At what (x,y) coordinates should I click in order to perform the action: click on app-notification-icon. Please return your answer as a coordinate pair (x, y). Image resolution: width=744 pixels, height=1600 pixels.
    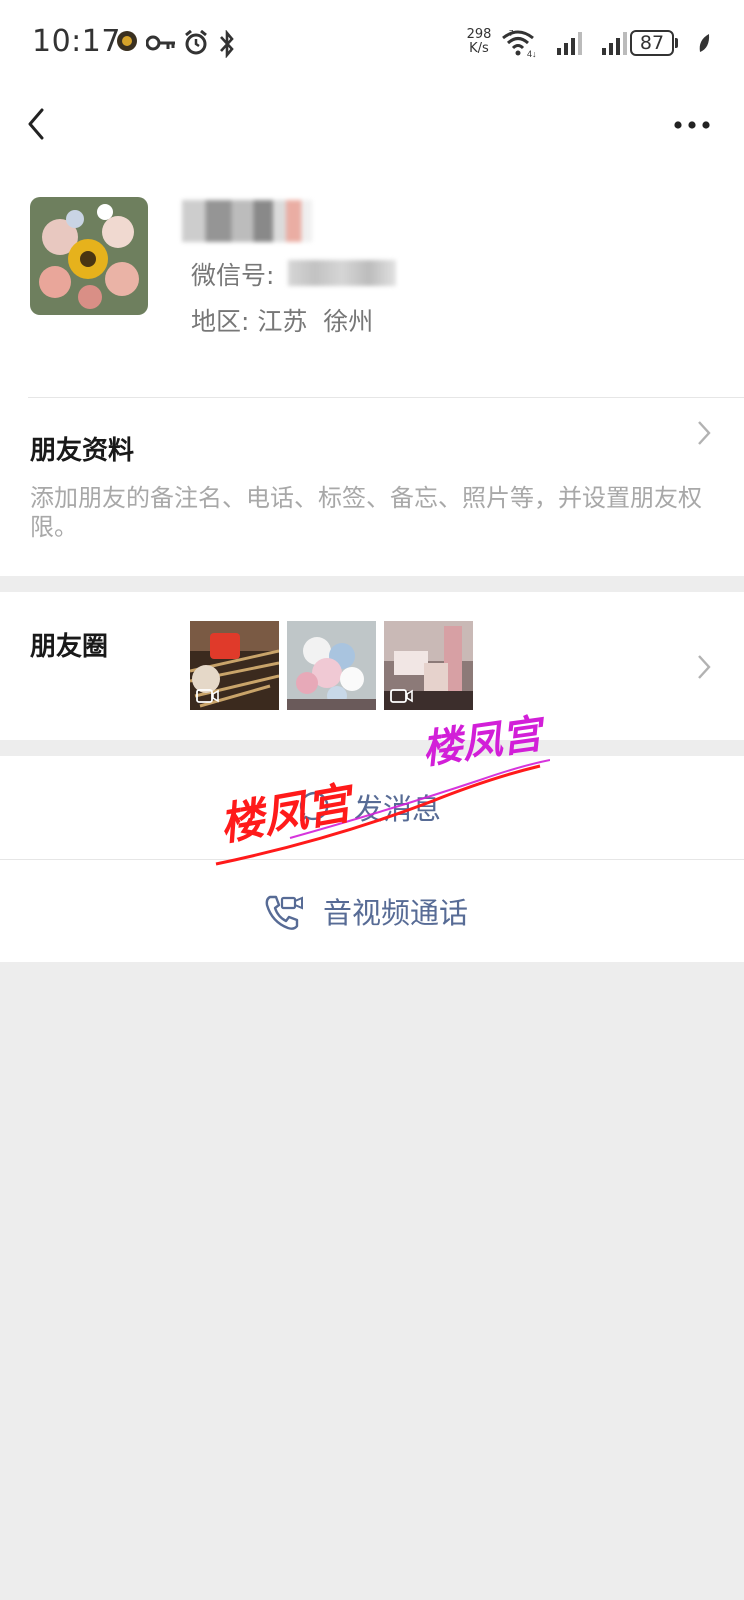
    Looking at the image, I should click on (127, 41).